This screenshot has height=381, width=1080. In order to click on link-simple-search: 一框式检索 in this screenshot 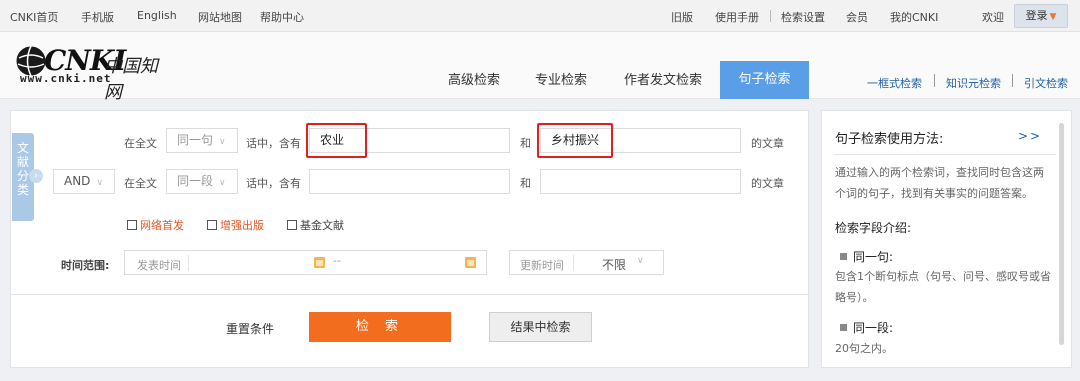, I will do `click(894, 83)`.